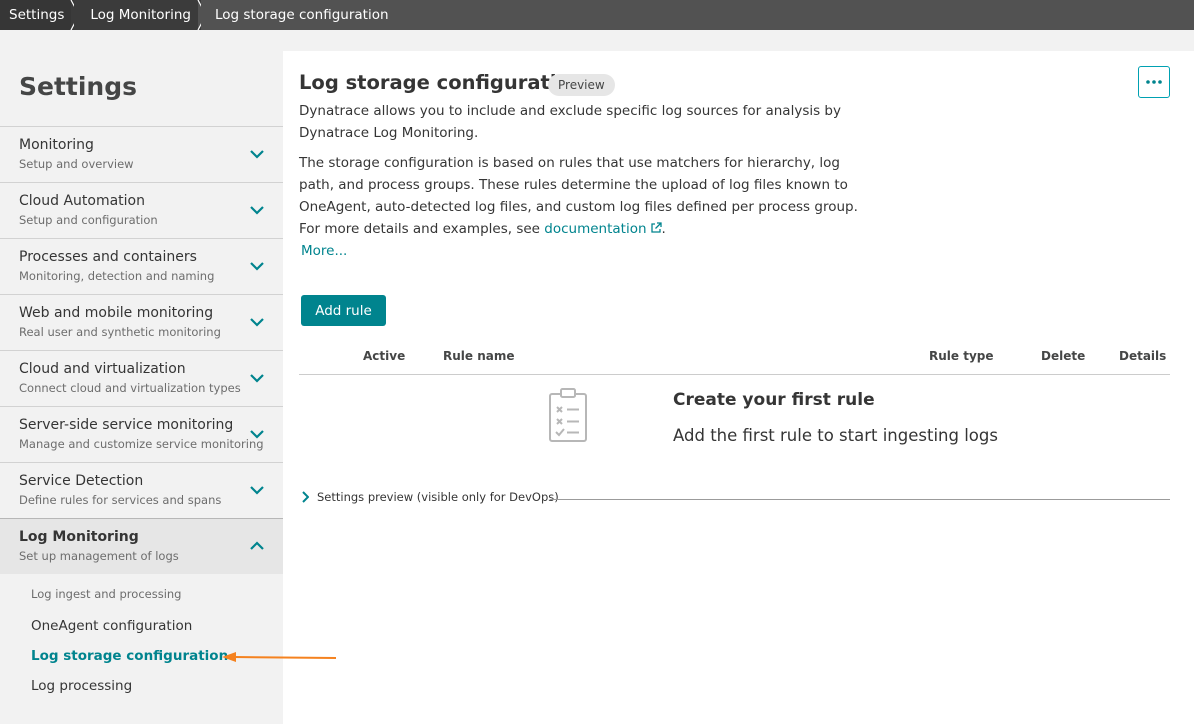 Image resolution: width=1194 pixels, height=724 pixels. I want to click on more-options-button, so click(1154, 82).